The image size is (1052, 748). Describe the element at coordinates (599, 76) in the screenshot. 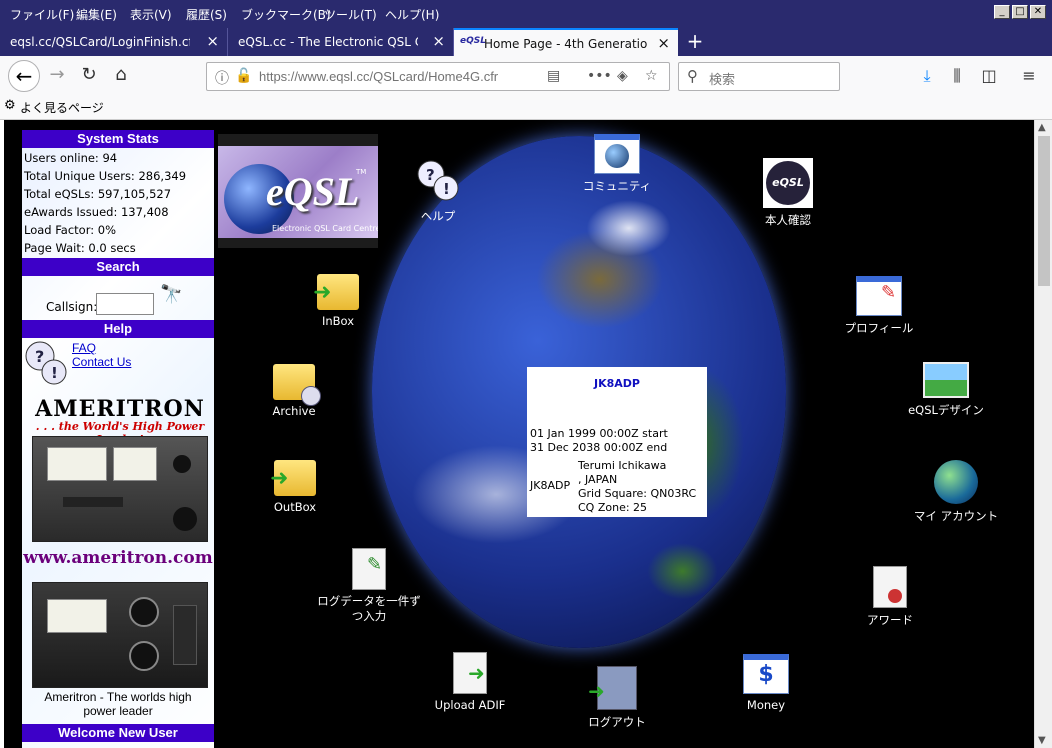

I see `page-actions-icon: •••` at that location.